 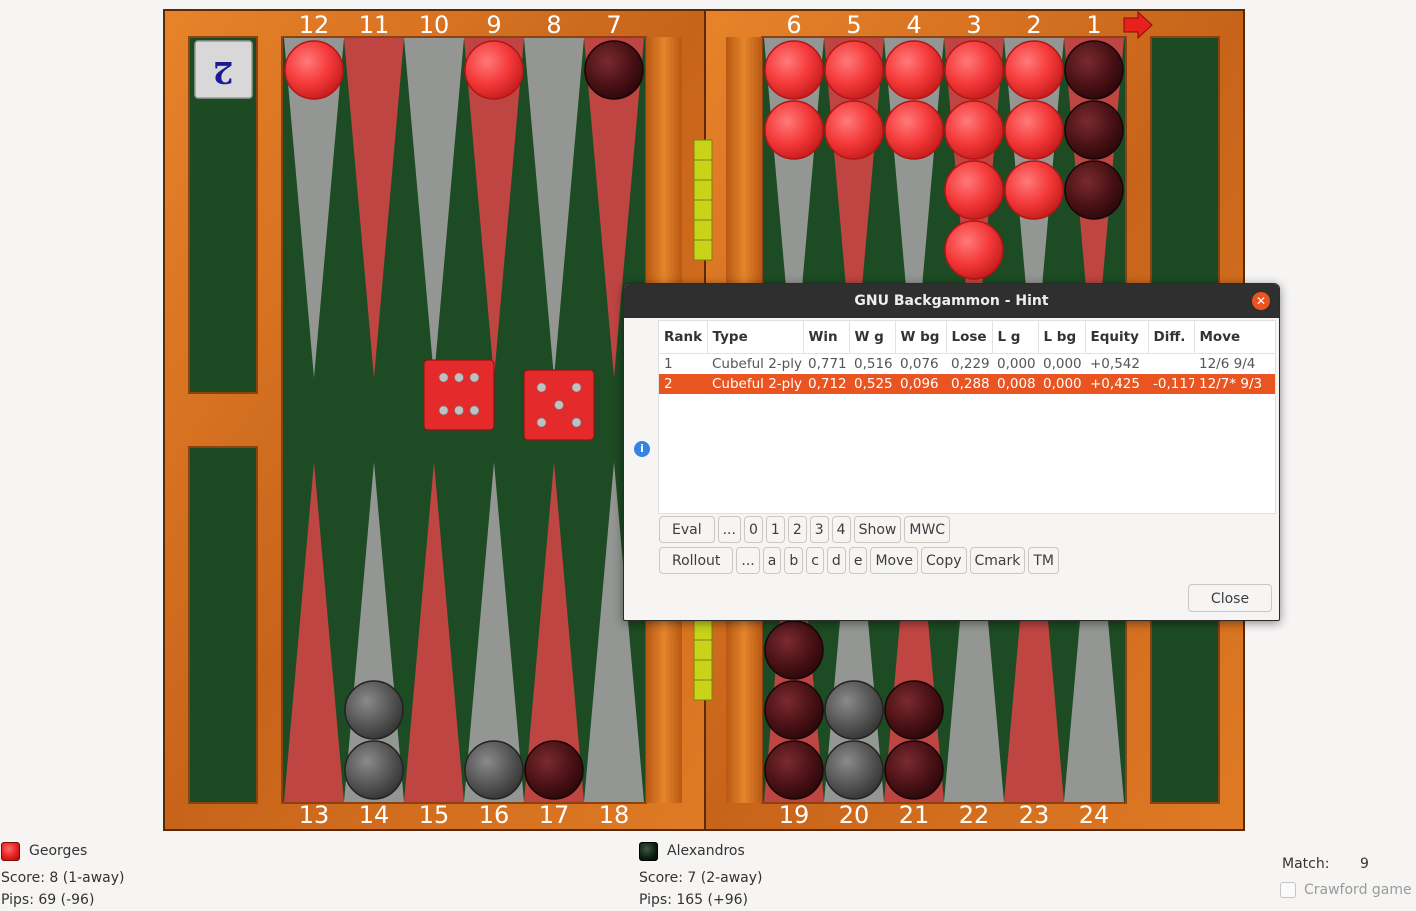 I want to click on table-cell: 0,096, so click(x=920, y=384).